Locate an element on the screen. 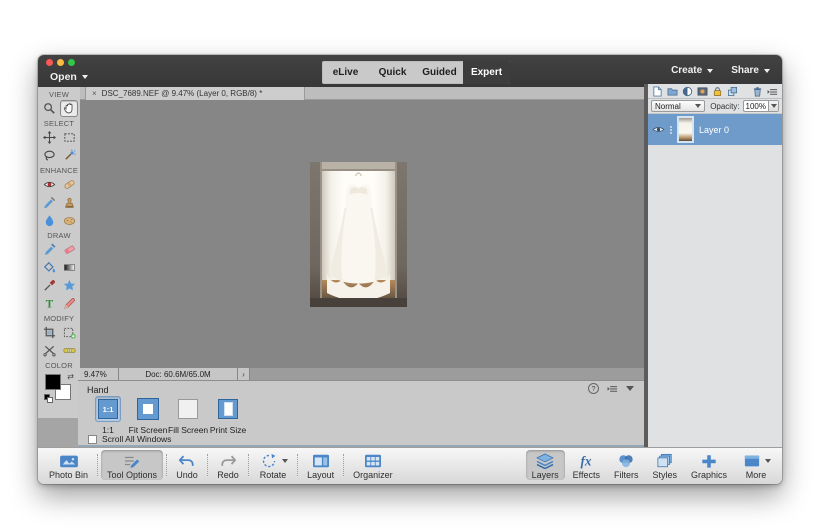  one-to-one-button: 1:1 1:1 is located at coordinates (108, 415).